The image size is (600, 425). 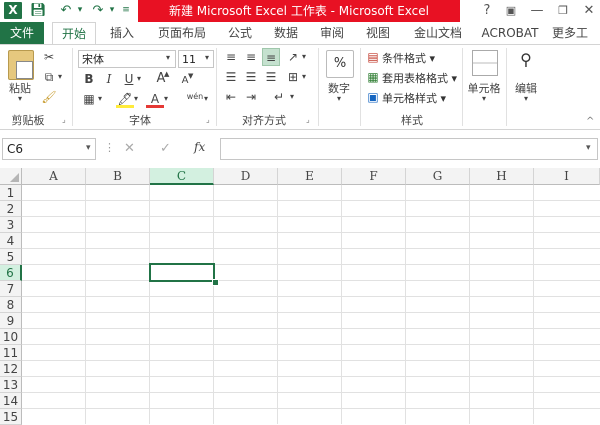 What do you see at coordinates (293, 57) in the screenshot?
I see `orientation-icon: ↗` at bounding box center [293, 57].